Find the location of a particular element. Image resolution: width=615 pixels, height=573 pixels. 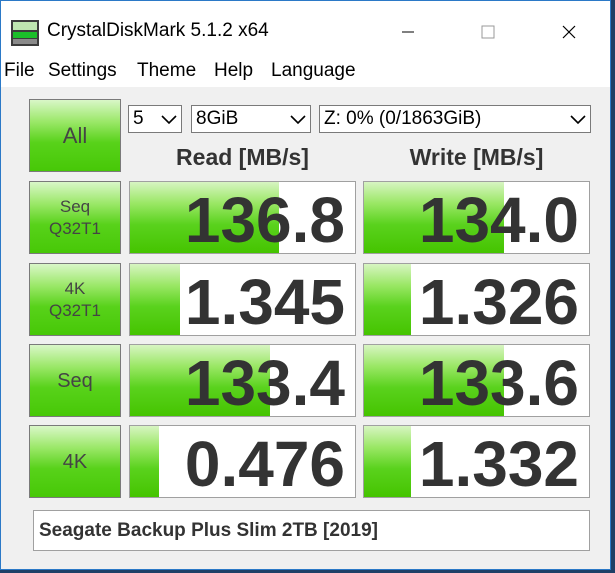

read-column-header: Read [MB/s] is located at coordinates (242, 157).